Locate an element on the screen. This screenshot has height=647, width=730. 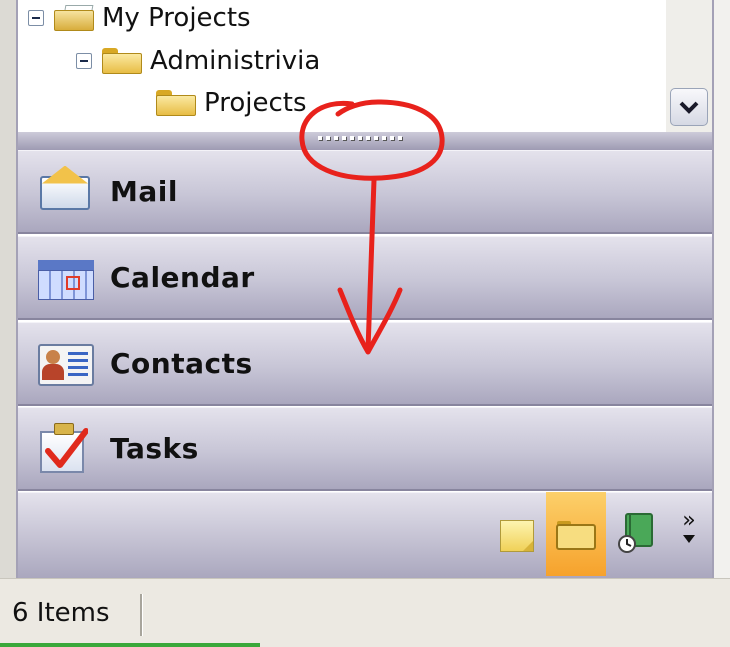
right-frame is located at coordinates (722, 289).